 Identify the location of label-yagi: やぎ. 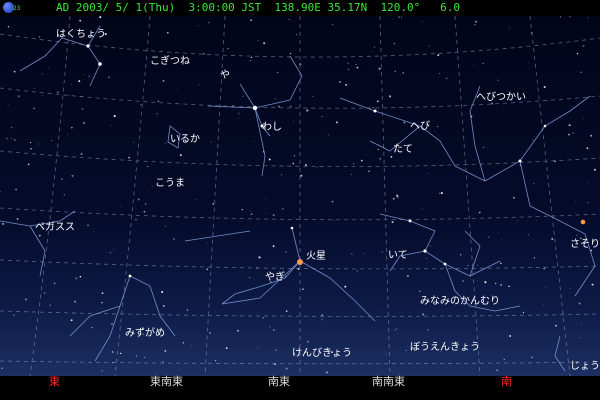
(275, 277).